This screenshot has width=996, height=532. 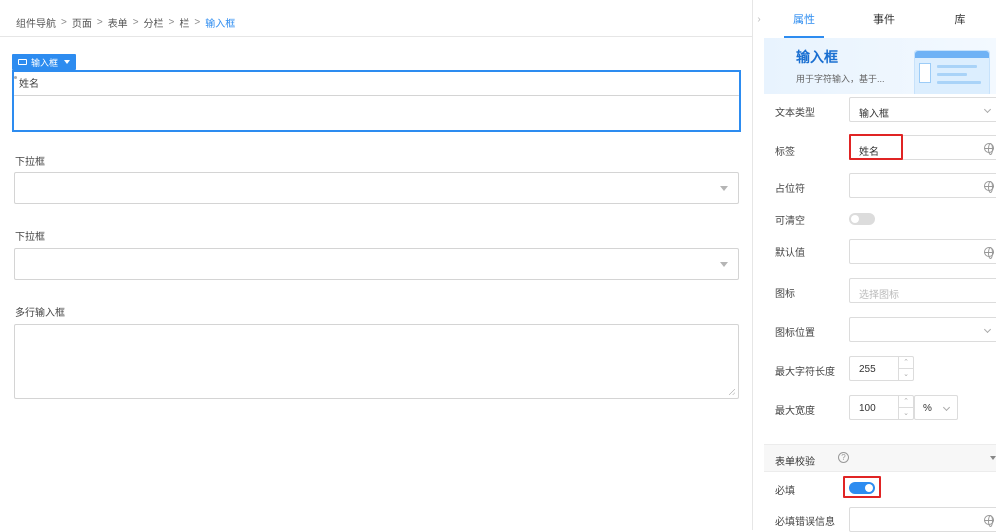 I want to click on breadcrumb-item: 表单, so click(x=118, y=22).